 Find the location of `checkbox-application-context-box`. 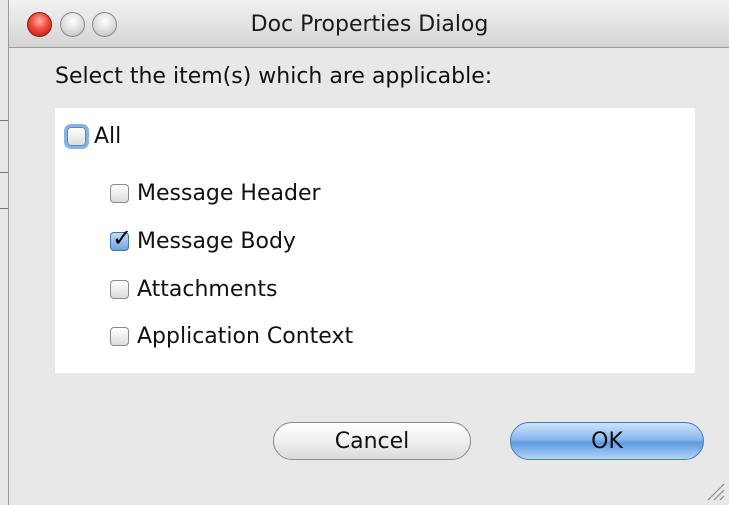

checkbox-application-context-box is located at coordinates (119, 336).